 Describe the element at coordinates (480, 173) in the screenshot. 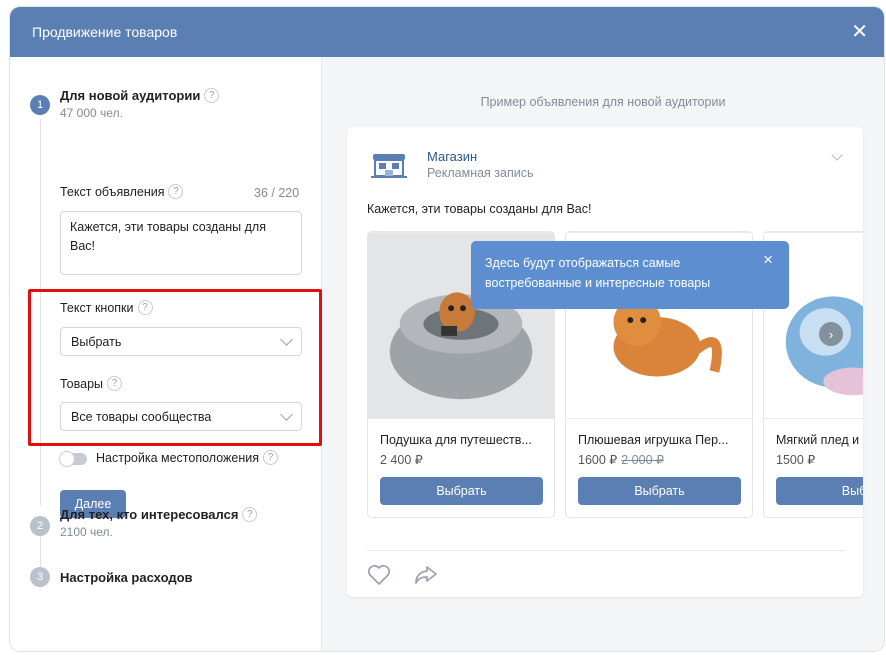

I see `shop-subtitle: Рекламная запись` at that location.